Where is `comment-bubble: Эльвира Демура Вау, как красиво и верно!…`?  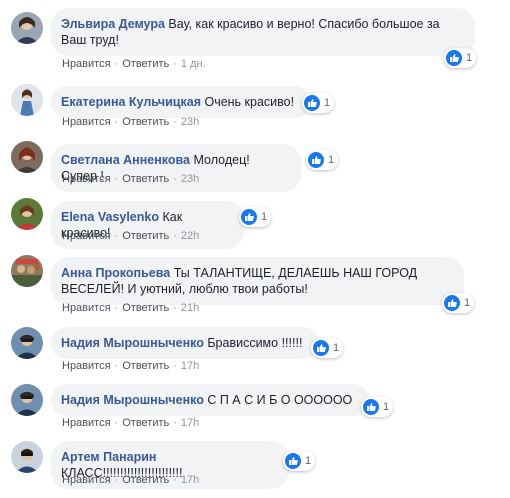 comment-bubble: Эльвира Демура Вау, как красиво и верно!… is located at coordinates (263, 32).